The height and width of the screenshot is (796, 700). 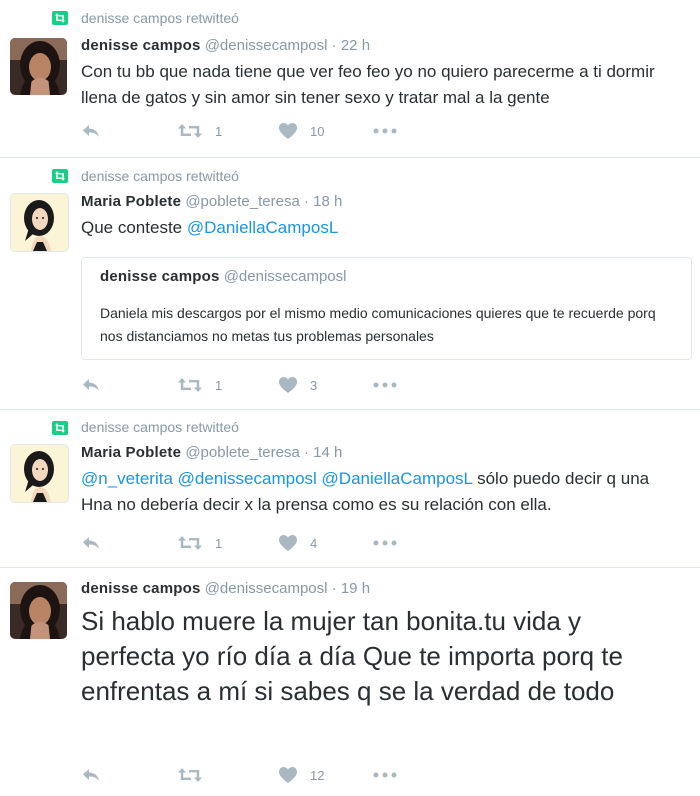 I want to click on tweet-text-prefix: Que conteste, so click(x=134, y=227).